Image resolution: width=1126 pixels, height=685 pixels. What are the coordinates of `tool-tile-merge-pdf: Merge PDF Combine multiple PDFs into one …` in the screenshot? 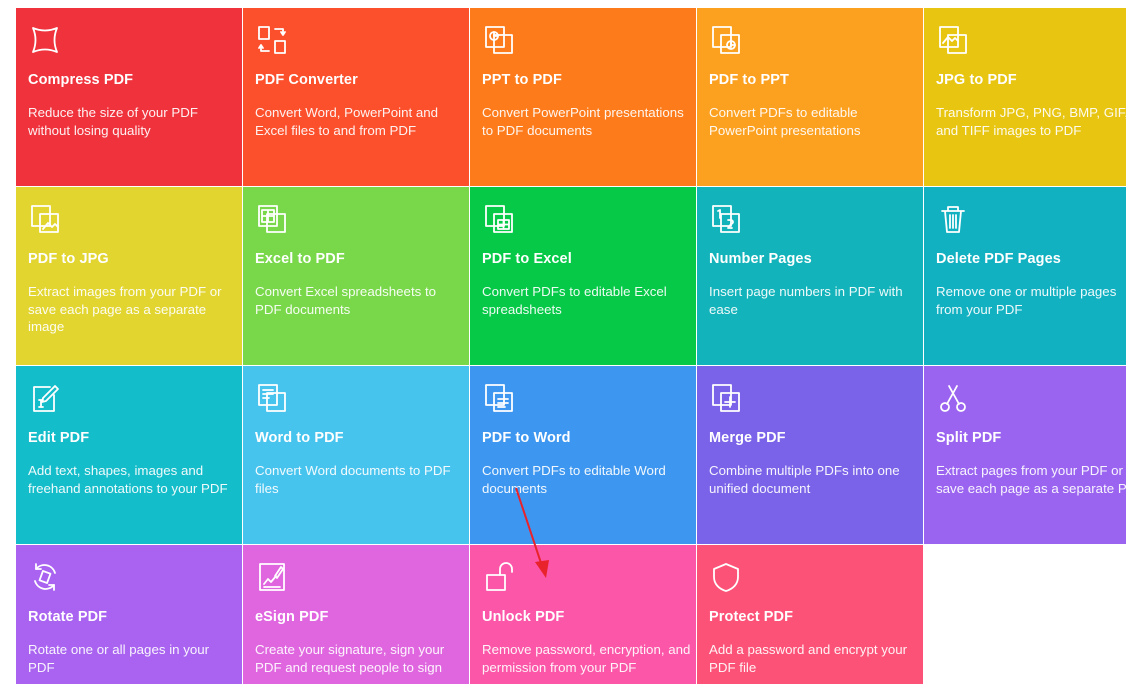 It's located at (810, 455).